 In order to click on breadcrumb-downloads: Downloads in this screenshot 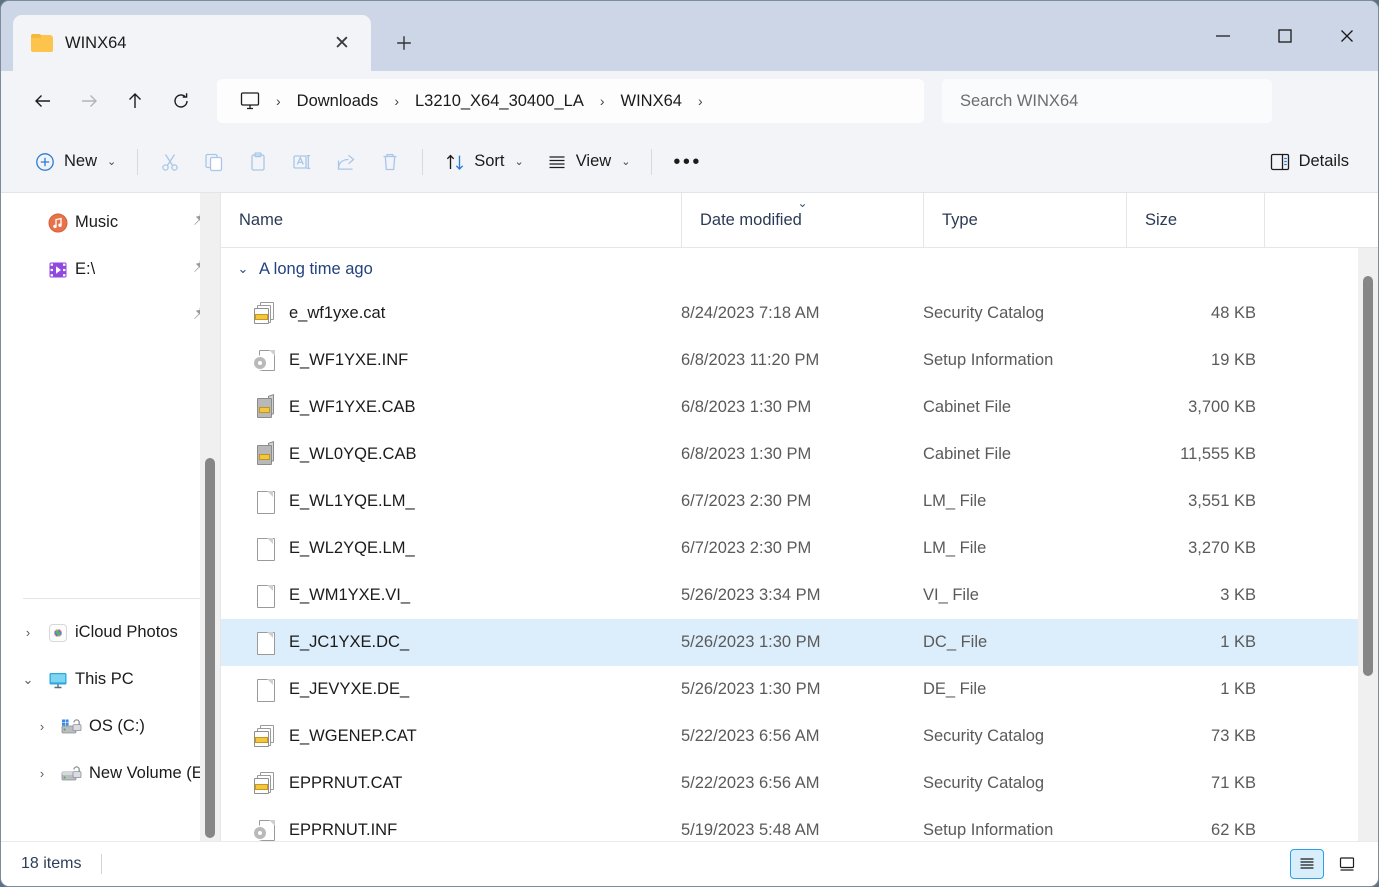, I will do `click(338, 101)`.